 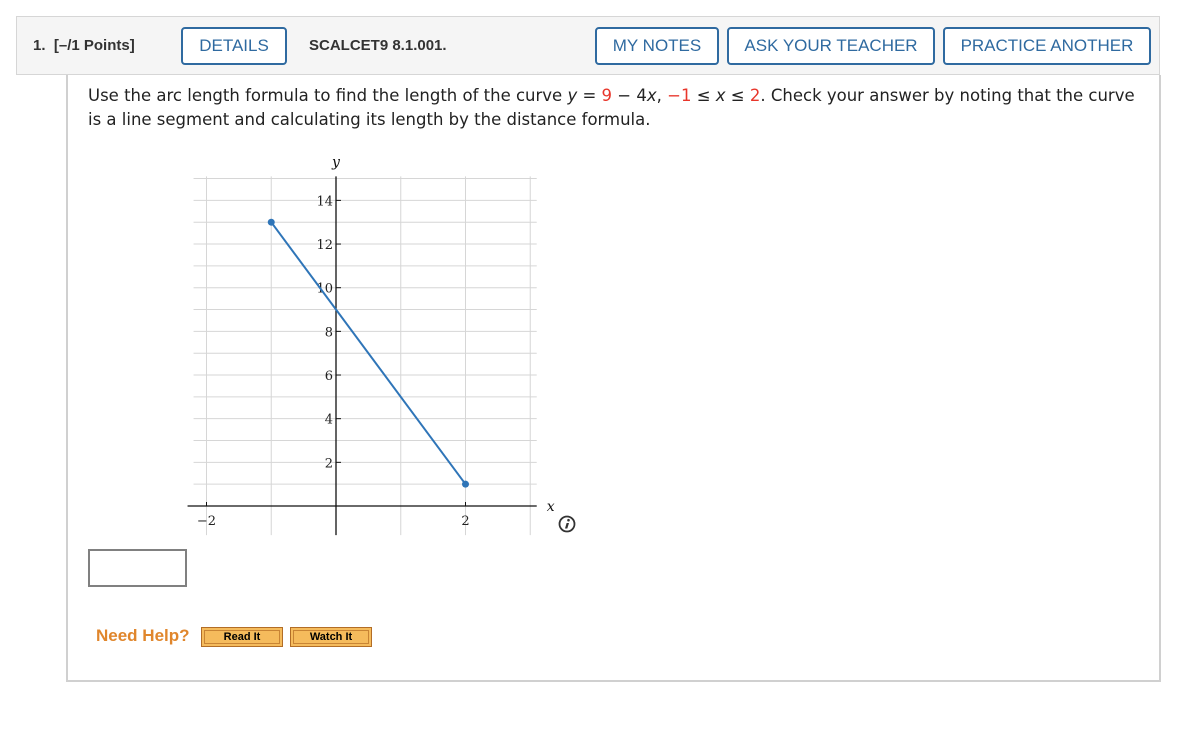 I want to click on answer-input, so click(x=137, y=568).